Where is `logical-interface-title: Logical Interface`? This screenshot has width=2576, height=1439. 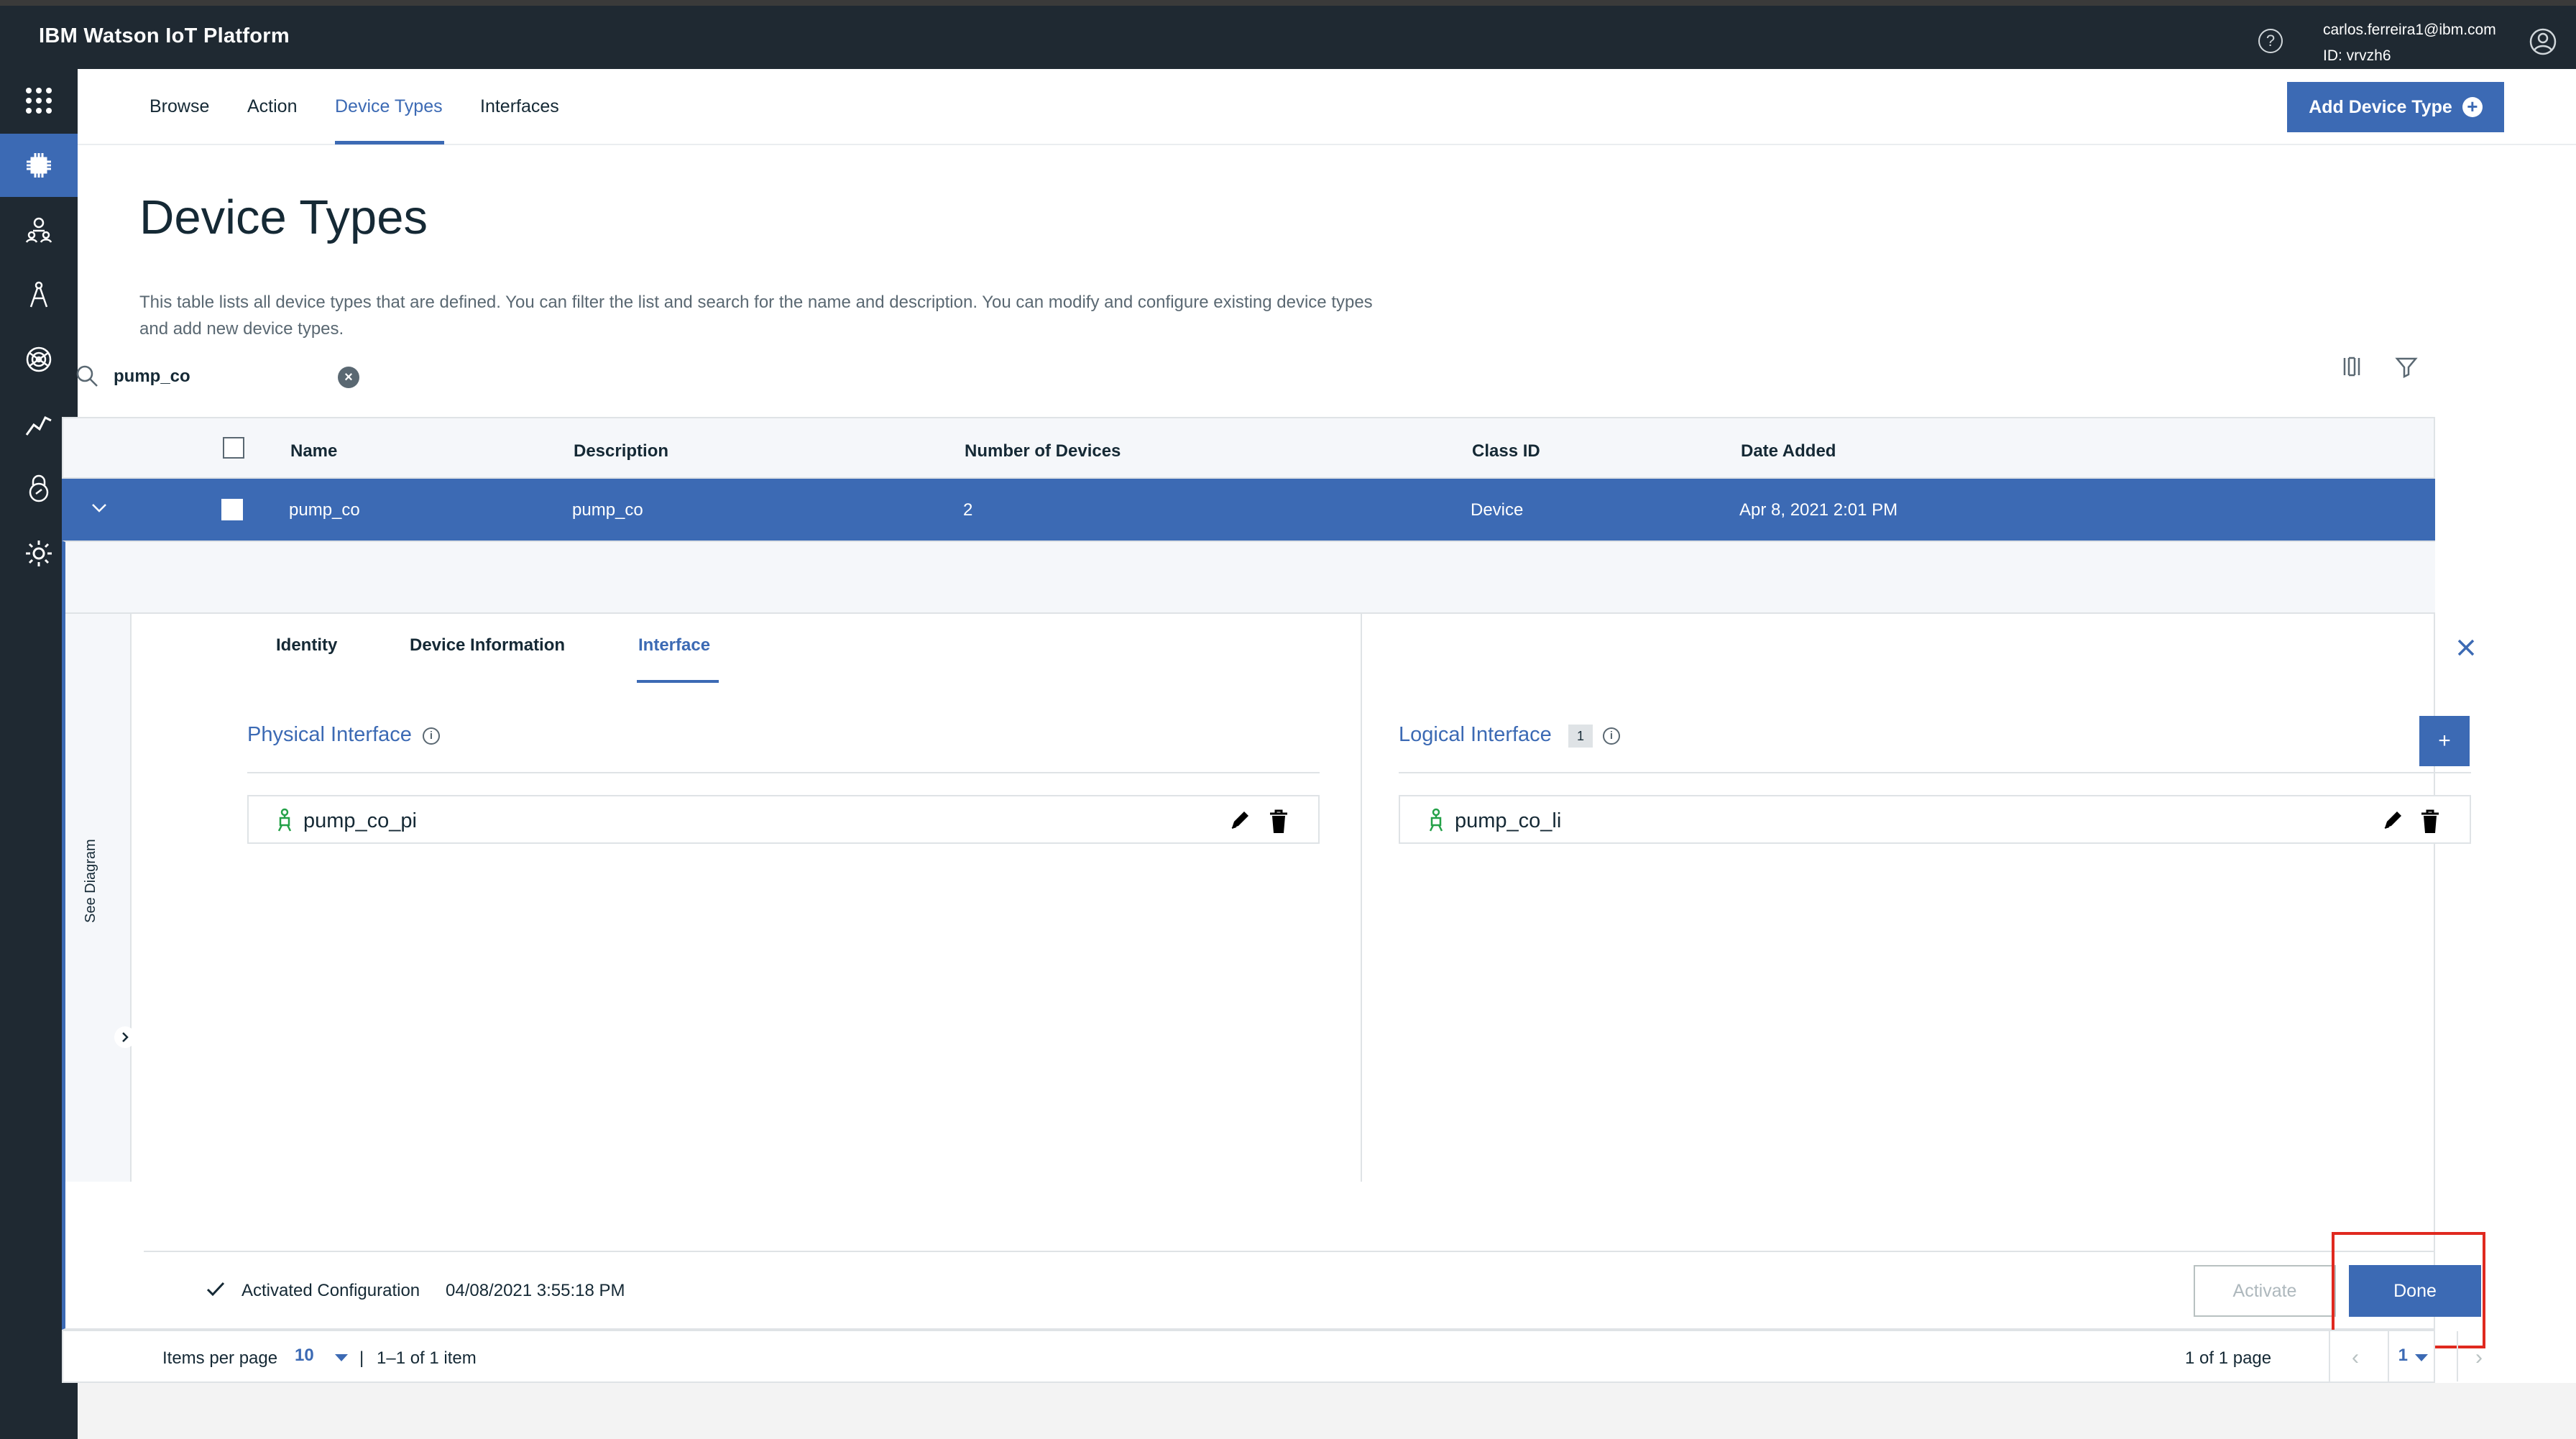 logical-interface-title: Logical Interface is located at coordinates (1475, 734).